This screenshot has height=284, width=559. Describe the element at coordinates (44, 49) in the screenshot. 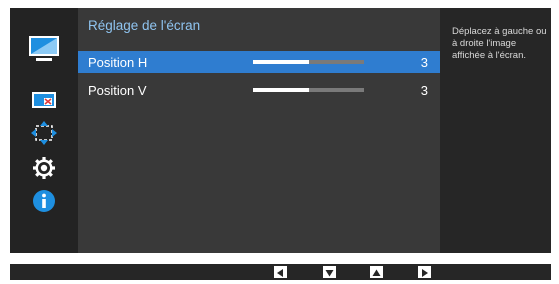

I see `picture-icon` at that location.